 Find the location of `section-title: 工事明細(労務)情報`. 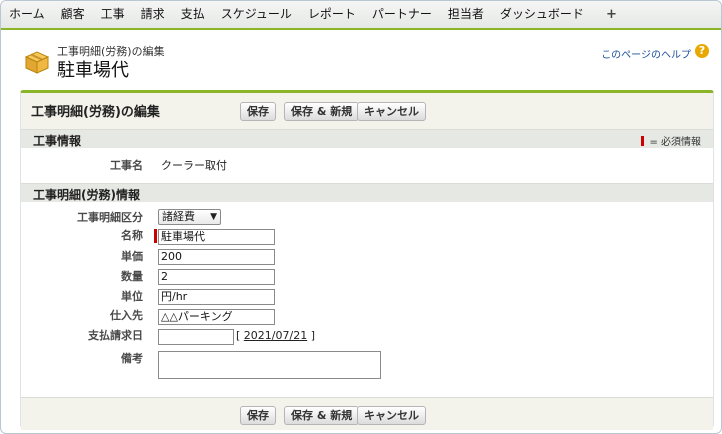

section-title: 工事明細(労務)情報 is located at coordinates (86, 195).